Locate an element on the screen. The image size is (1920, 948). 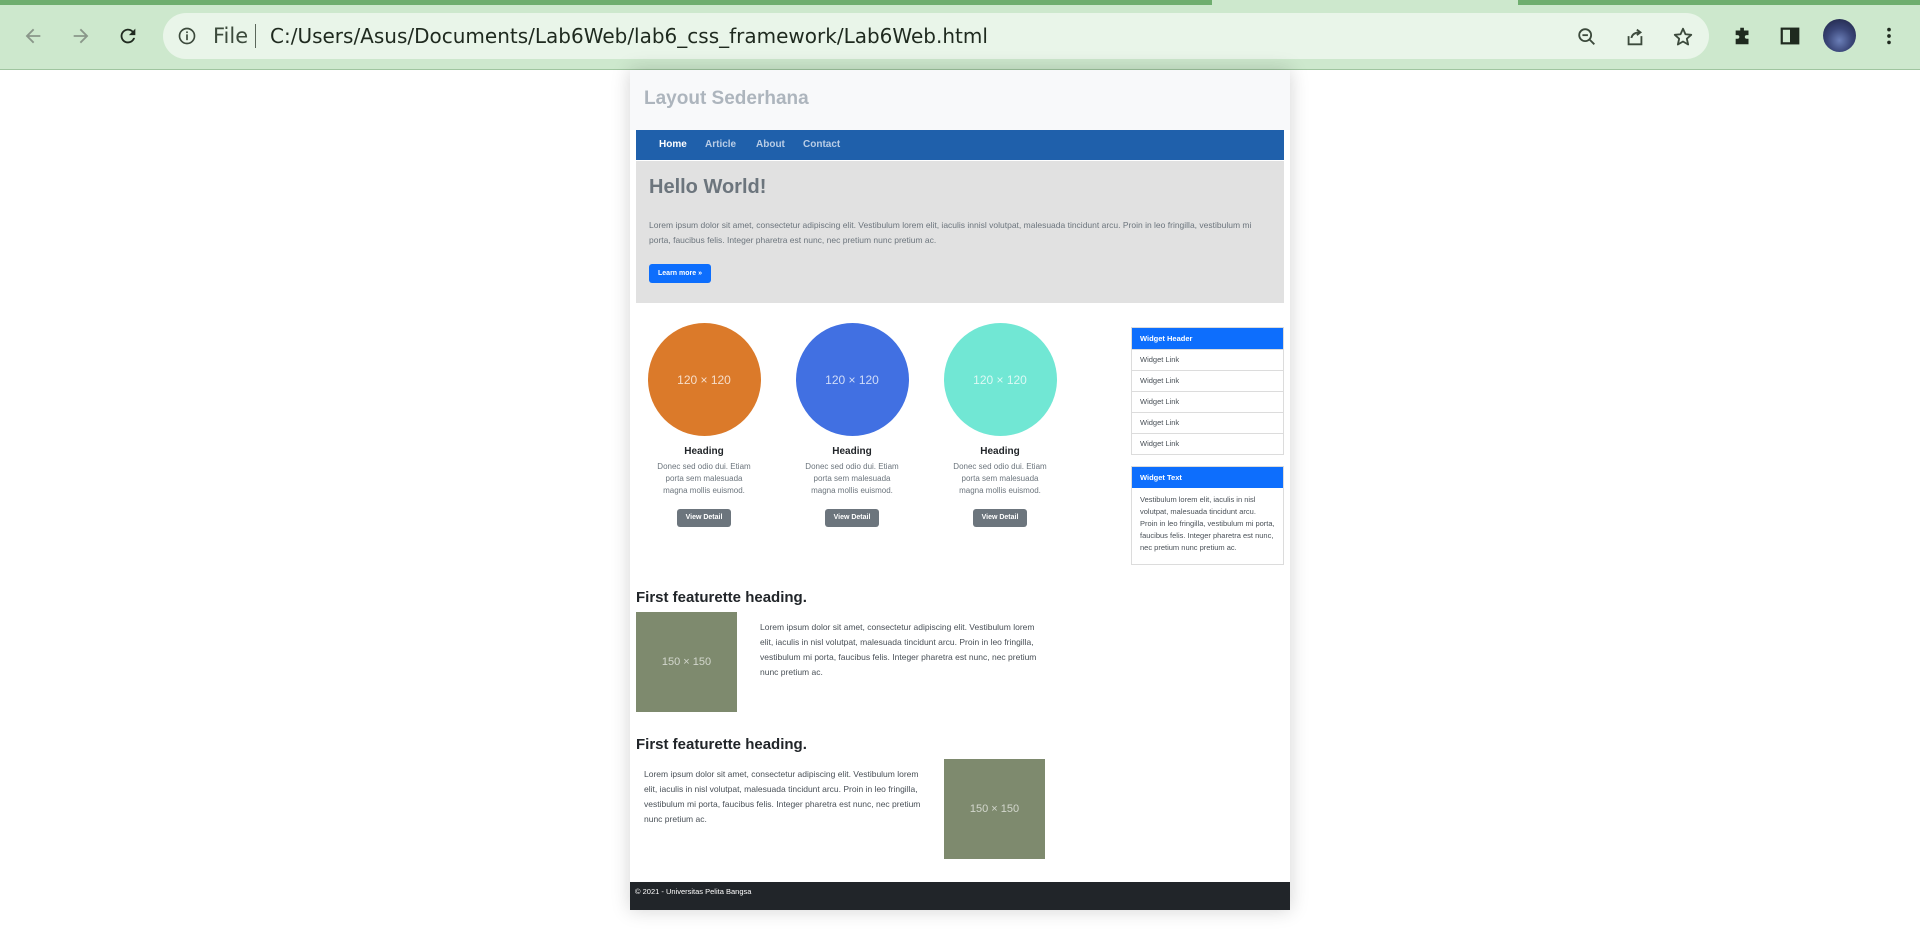
reload-icon is located at coordinates (128, 36).